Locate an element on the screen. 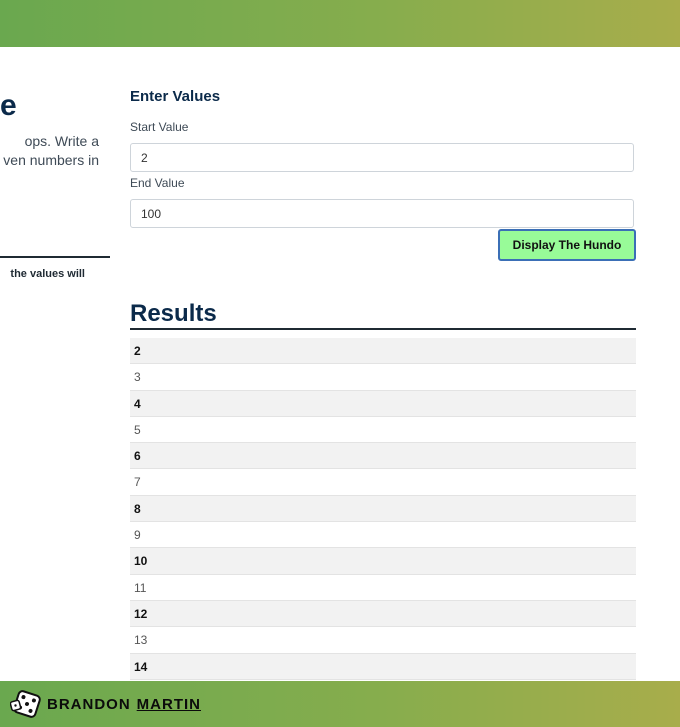  brand-first-name: BRANDON is located at coordinates (89, 704).